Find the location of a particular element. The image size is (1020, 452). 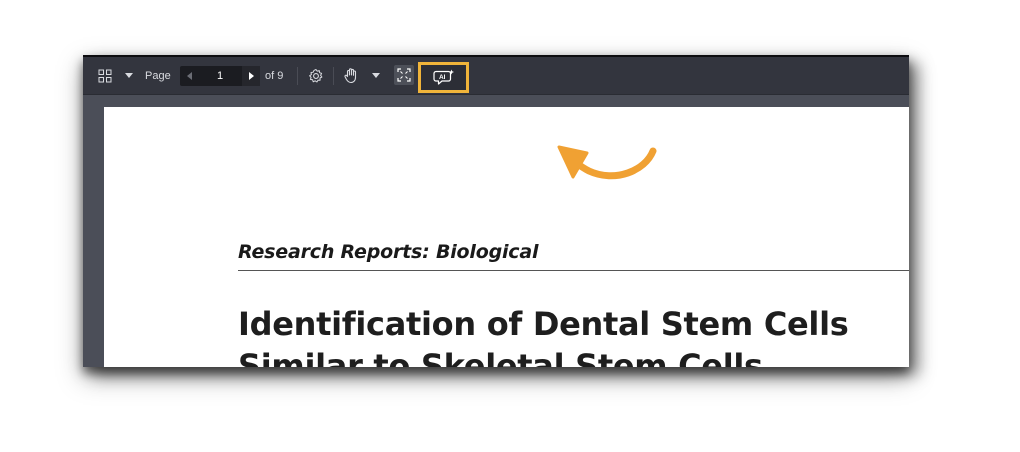

thumbnail-grid-icon is located at coordinates (105, 75).